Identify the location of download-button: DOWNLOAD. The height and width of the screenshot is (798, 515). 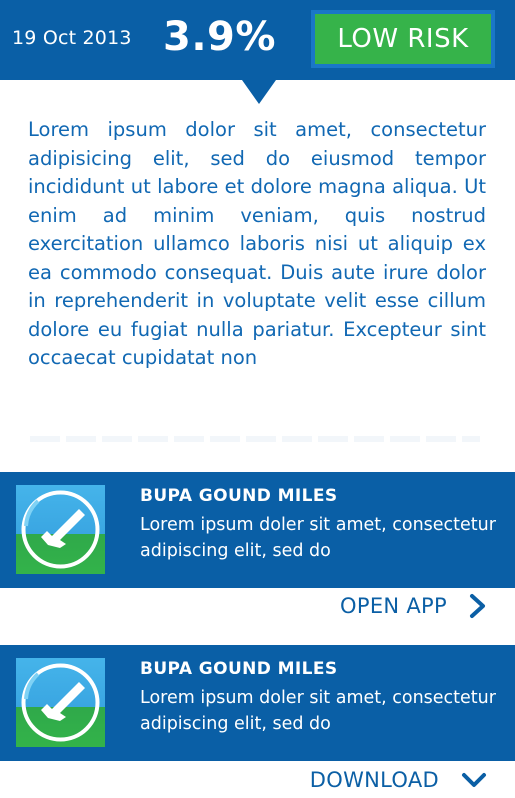
(398, 780).